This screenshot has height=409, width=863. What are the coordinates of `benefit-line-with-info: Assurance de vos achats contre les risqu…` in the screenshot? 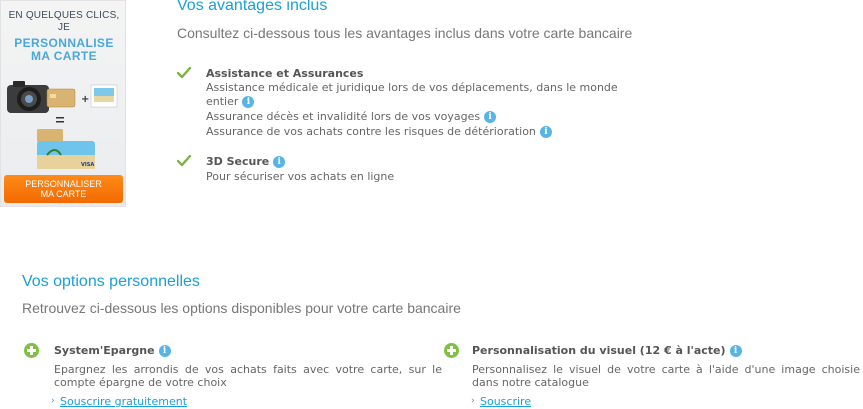 It's located at (379, 132).